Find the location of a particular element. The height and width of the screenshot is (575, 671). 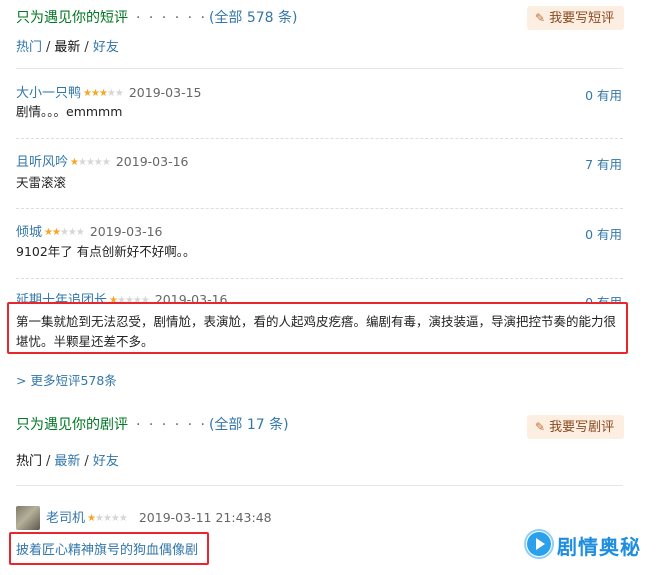

long-reviews-title-text: 只为遇见你的剧评 is located at coordinates (72, 425).